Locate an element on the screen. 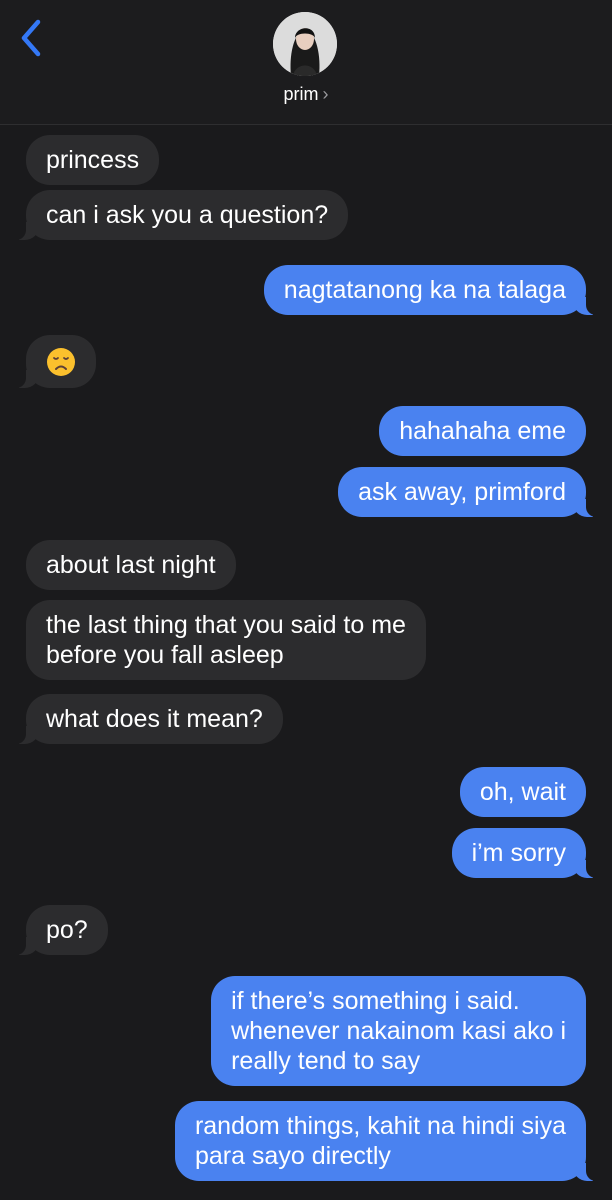 This screenshot has height=1200, width=612. message-bubble-received: can i ask you a question? is located at coordinates (181, 215).